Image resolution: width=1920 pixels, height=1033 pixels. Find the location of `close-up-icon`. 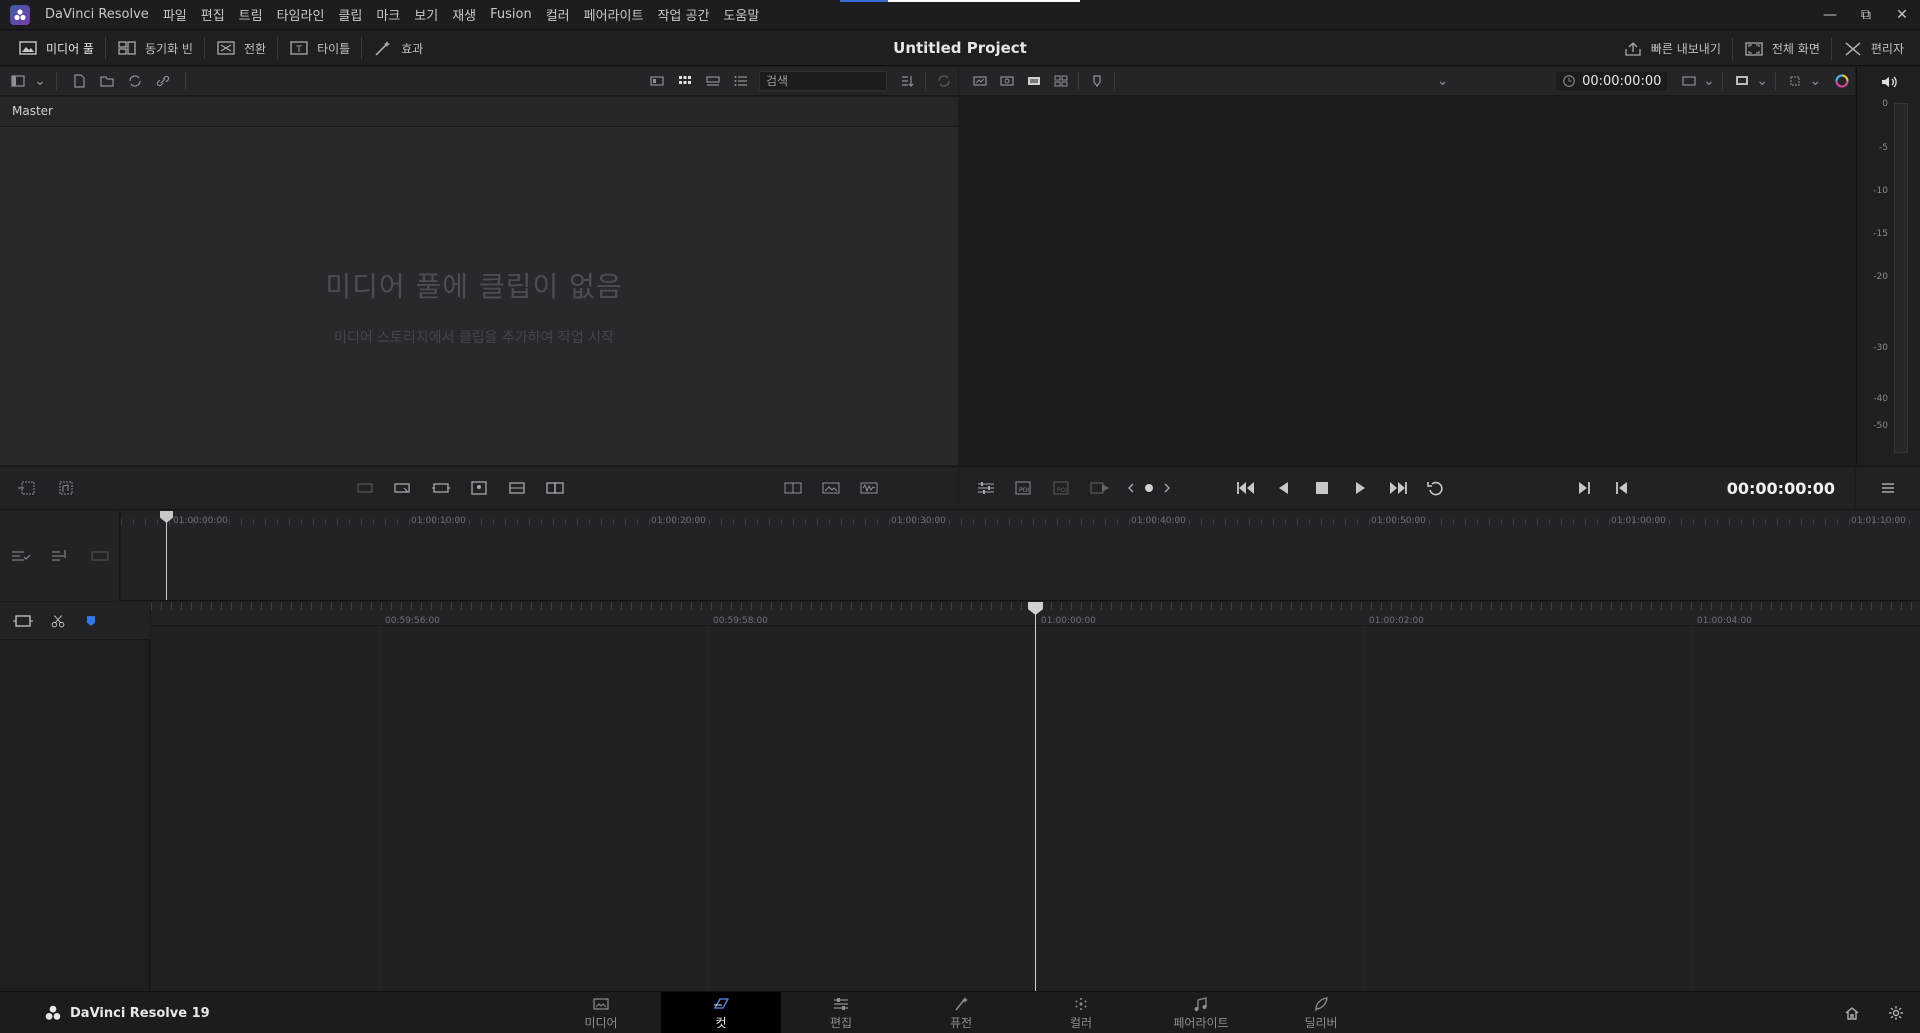

close-up-icon is located at coordinates (479, 488).